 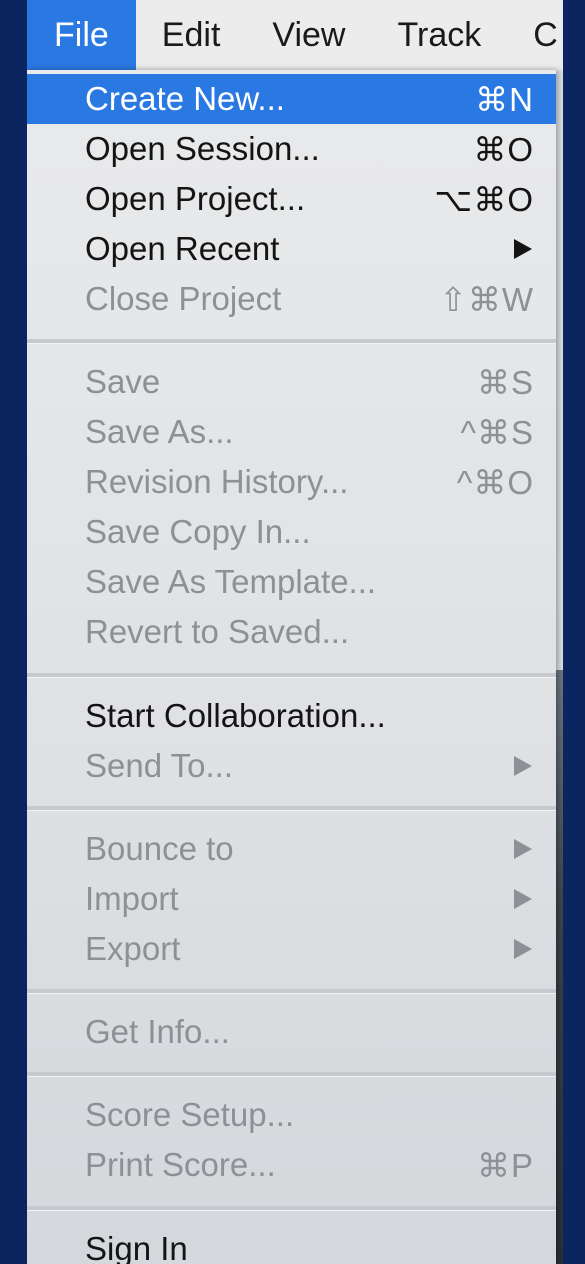 I want to click on menu-item-print-score: Print Score... ⌘P, so click(x=291, y=1165).